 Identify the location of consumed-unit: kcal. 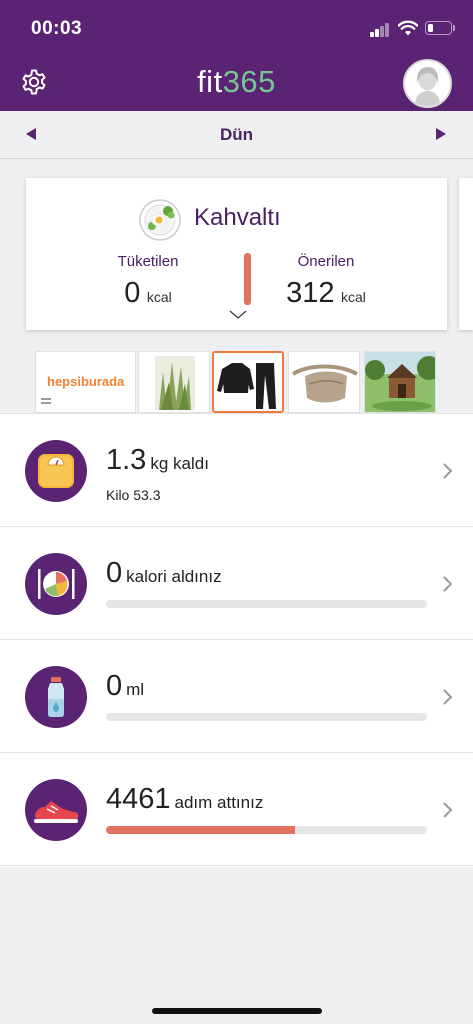
(159, 297).